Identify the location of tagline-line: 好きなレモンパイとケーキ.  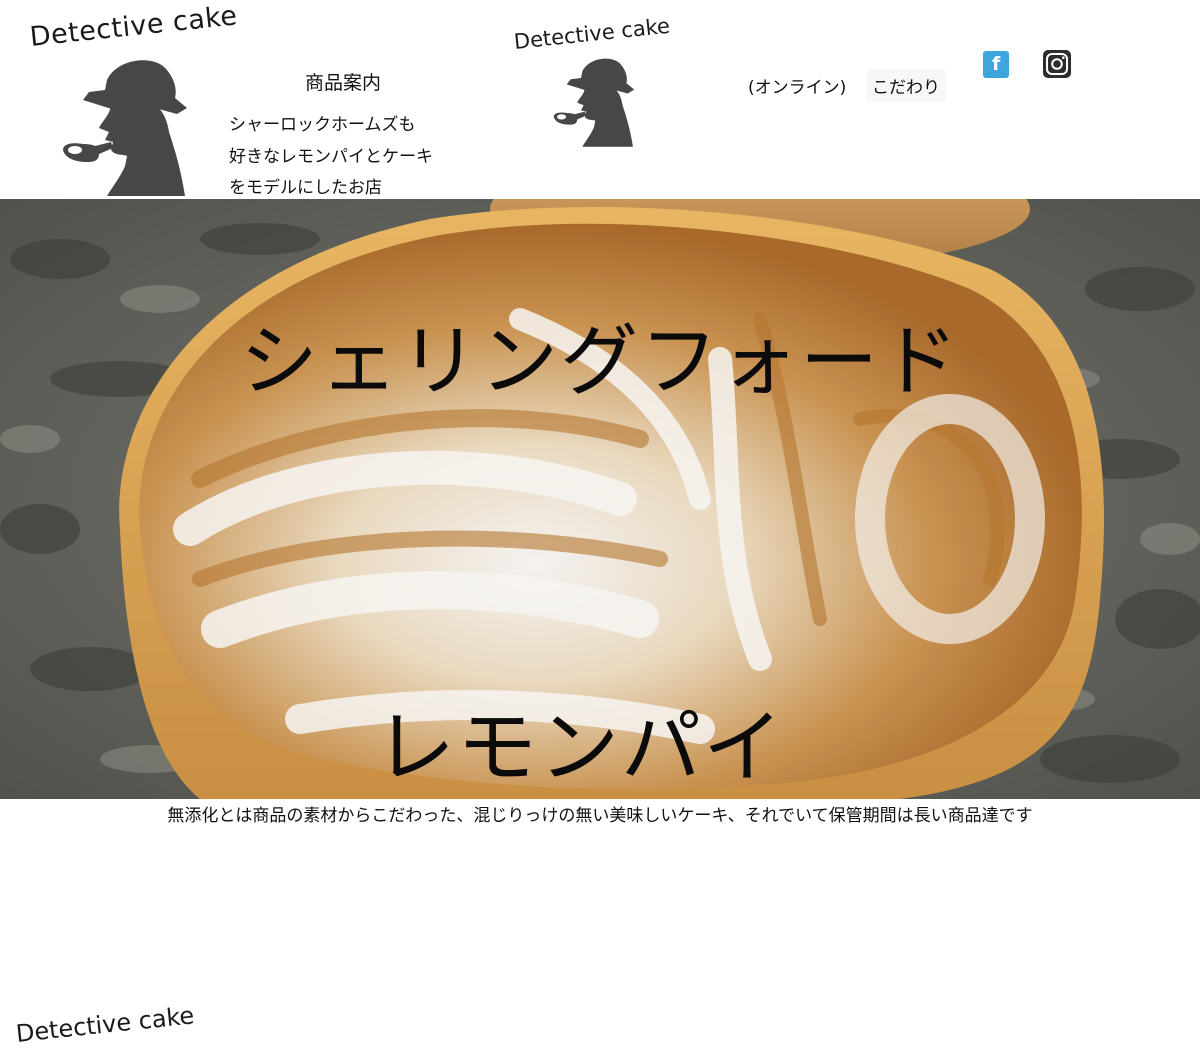
(331, 156).